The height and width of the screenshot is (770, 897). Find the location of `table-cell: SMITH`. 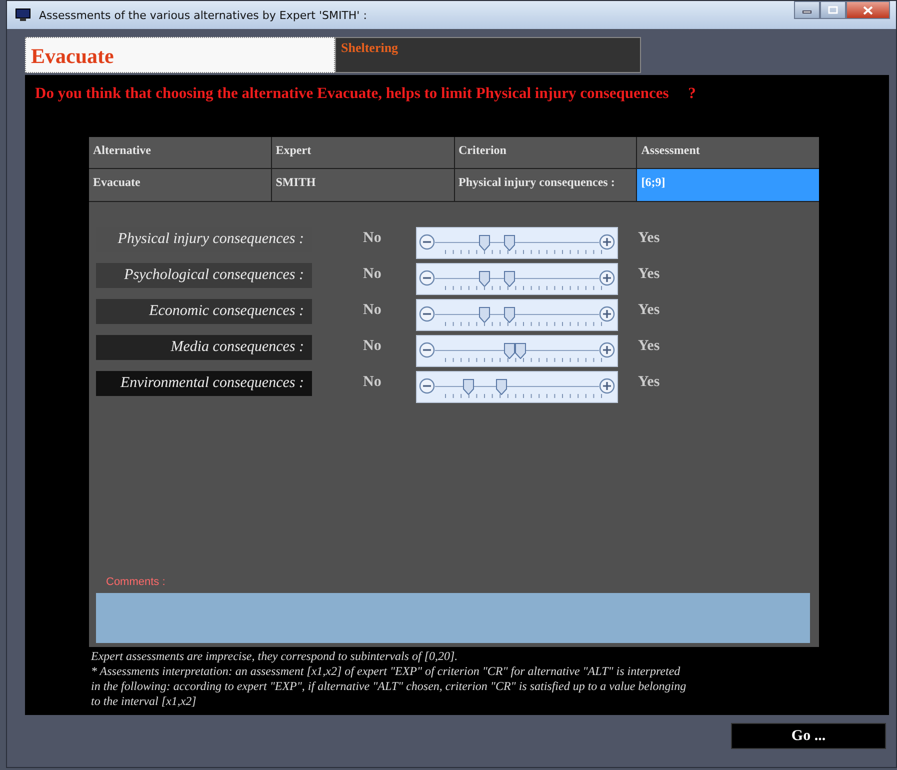

table-cell: SMITH is located at coordinates (363, 185).